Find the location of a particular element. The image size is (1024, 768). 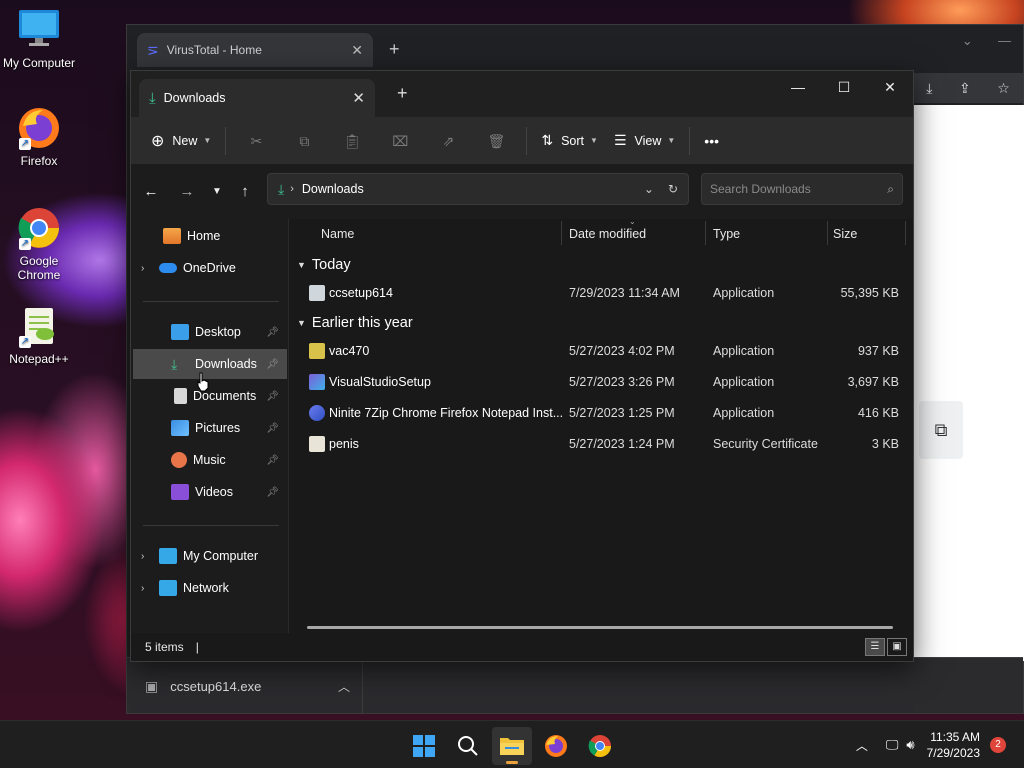

taskbar-chrome is located at coordinates (600, 746).